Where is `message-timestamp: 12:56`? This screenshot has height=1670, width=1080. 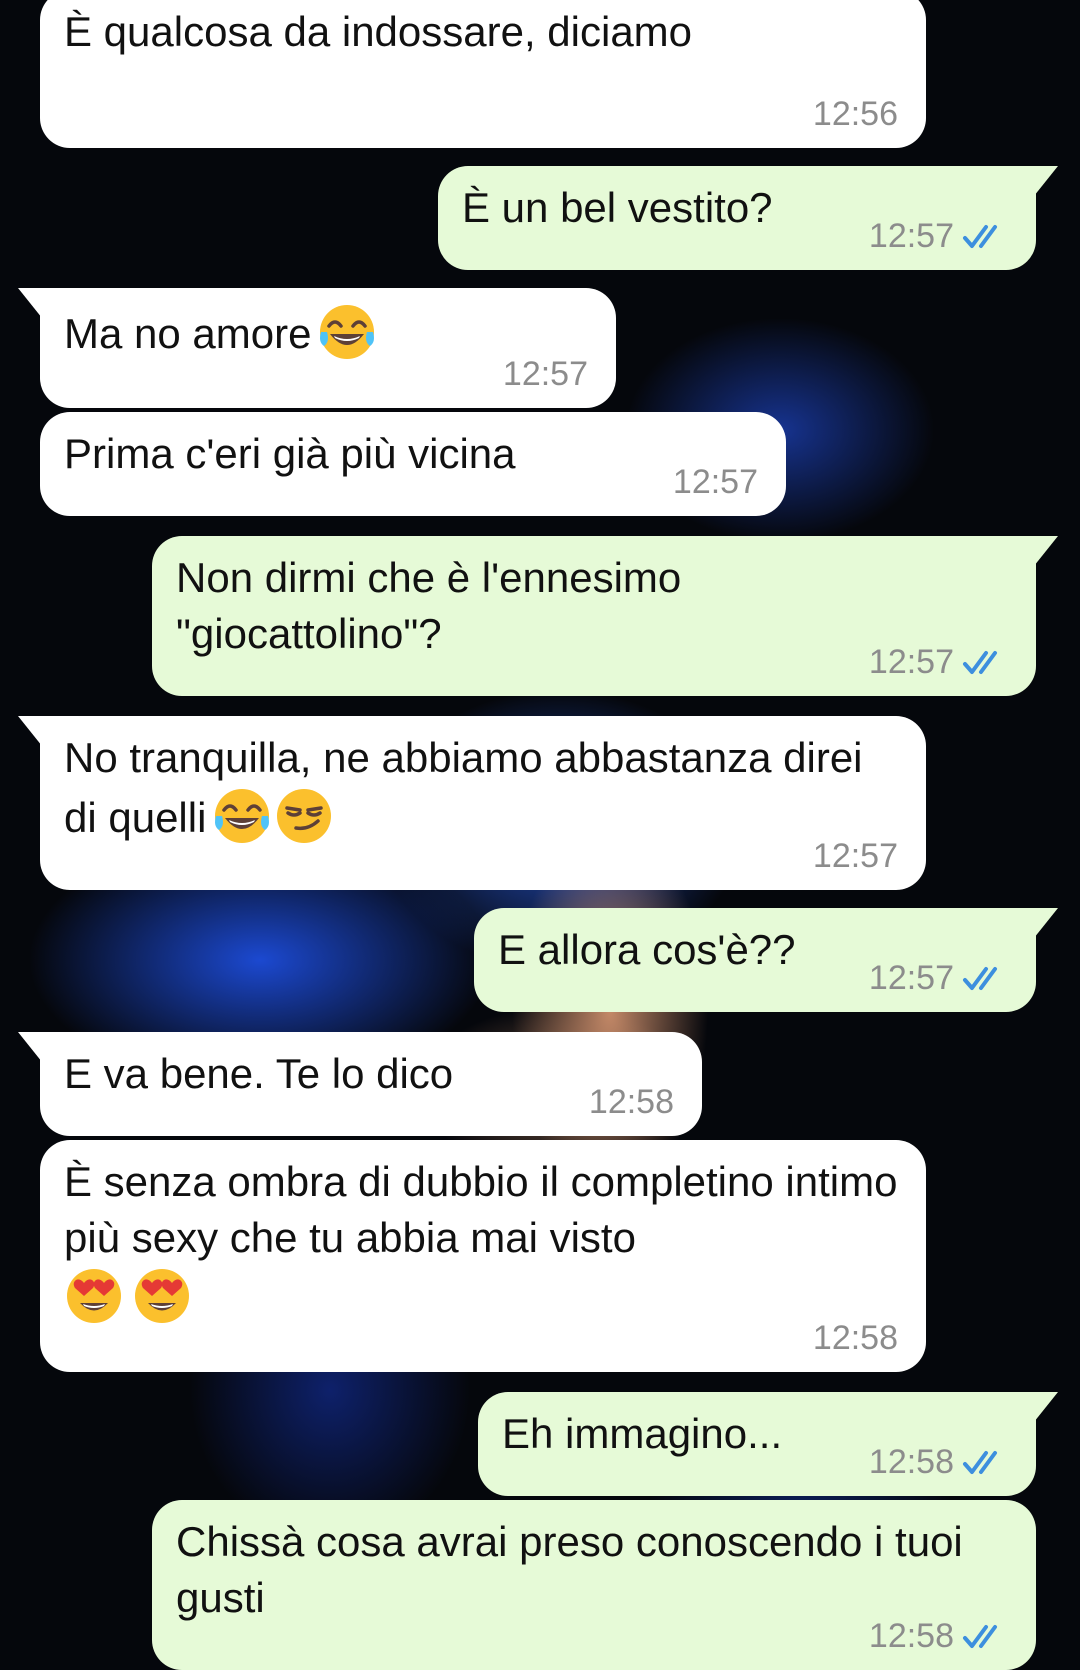 message-timestamp: 12:56 is located at coordinates (855, 114).